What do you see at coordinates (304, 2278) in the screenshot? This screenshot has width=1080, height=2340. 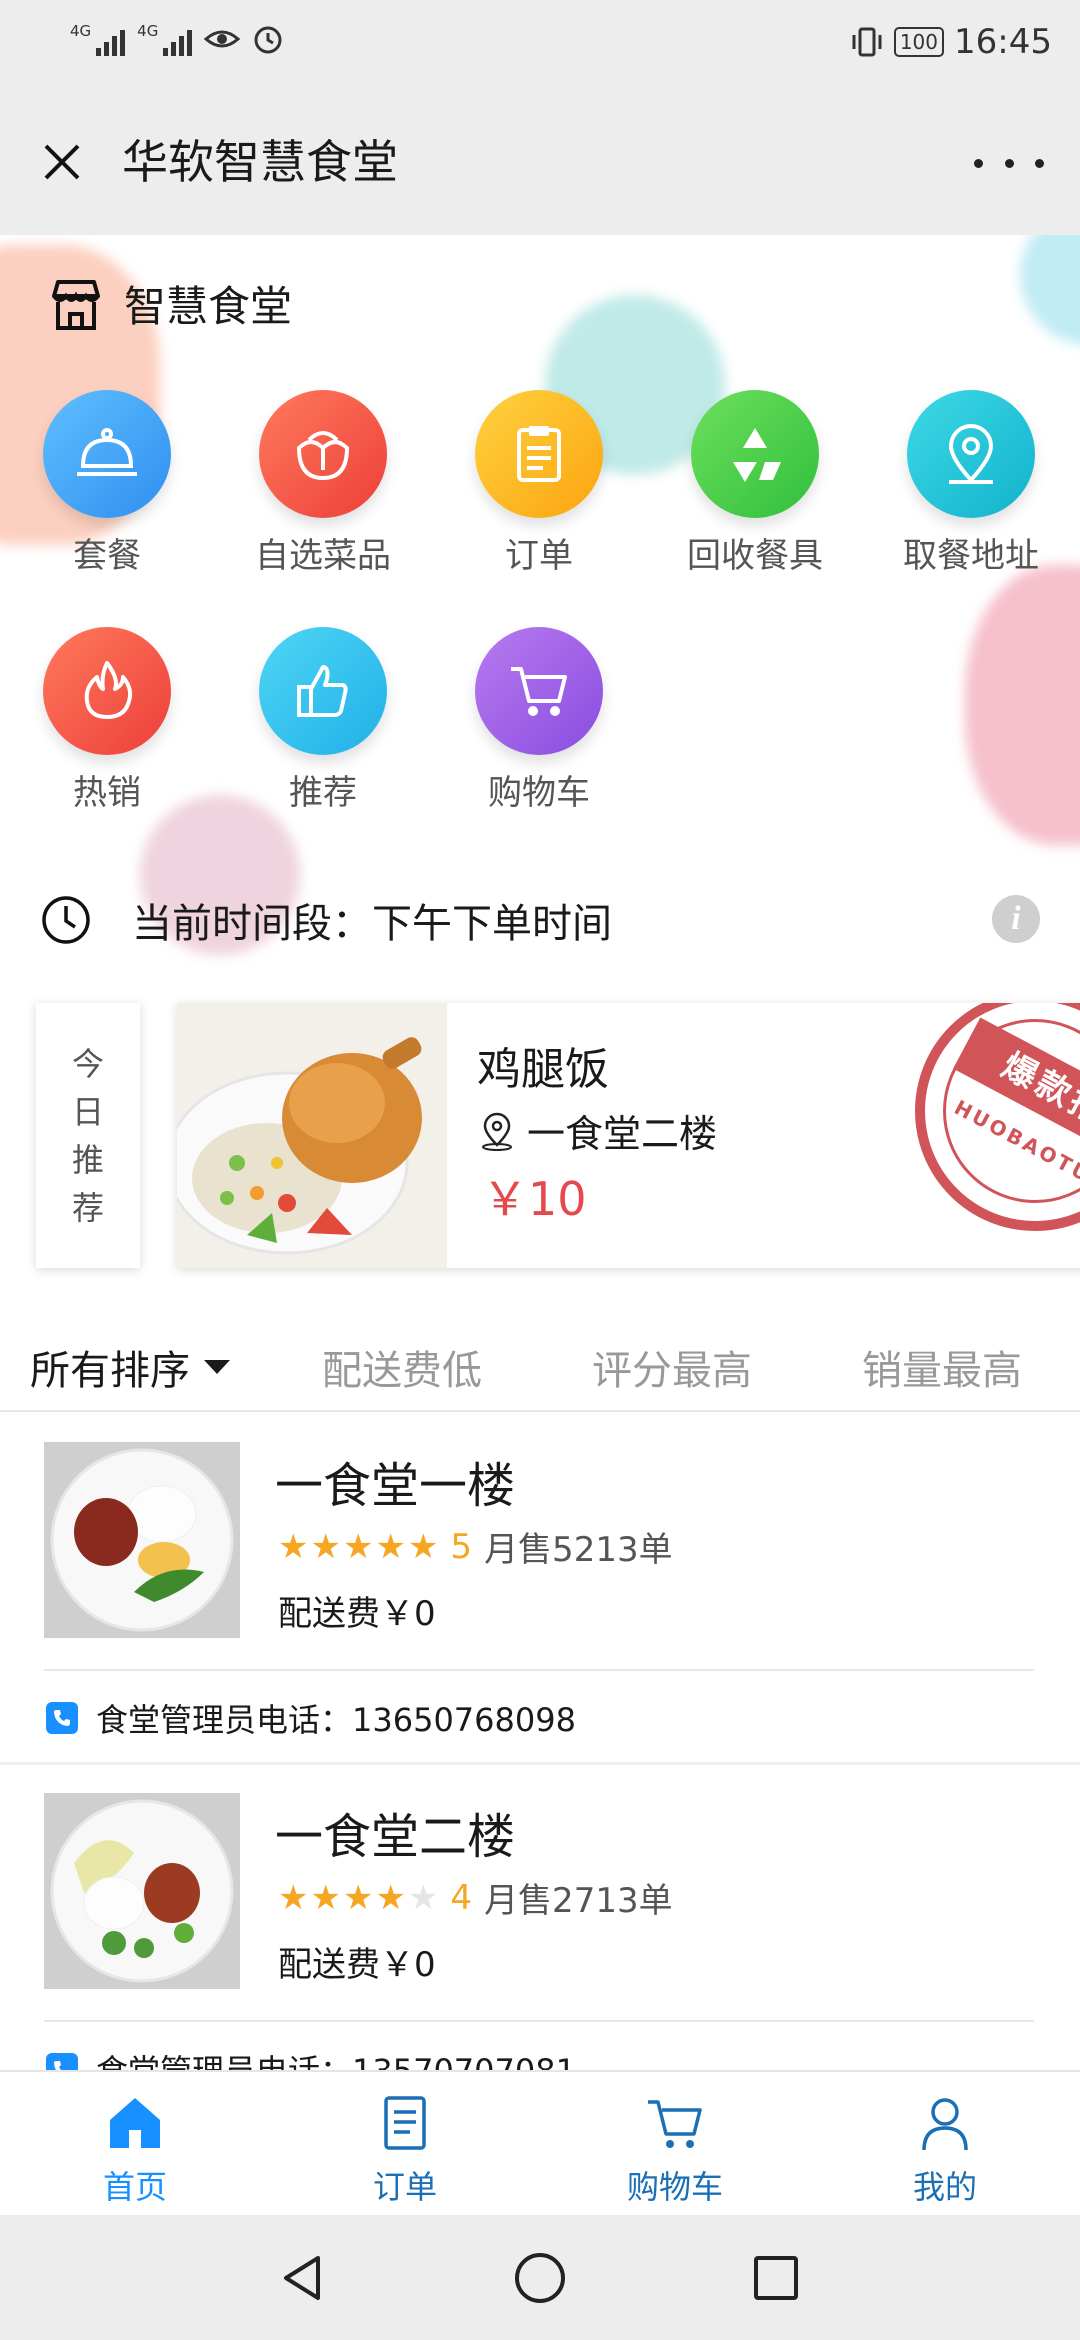 I see `back-icon` at bounding box center [304, 2278].